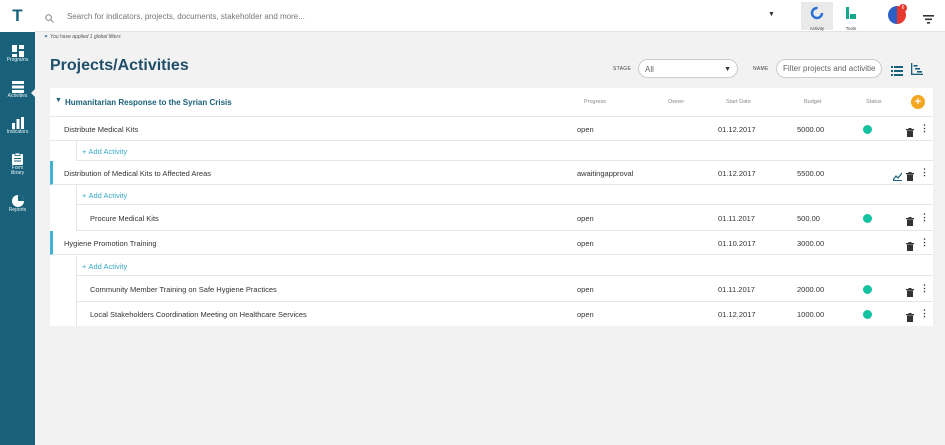 The width and height of the screenshot is (945, 445). What do you see at coordinates (761, 69) in the screenshot?
I see `name-label: NAME` at bounding box center [761, 69].